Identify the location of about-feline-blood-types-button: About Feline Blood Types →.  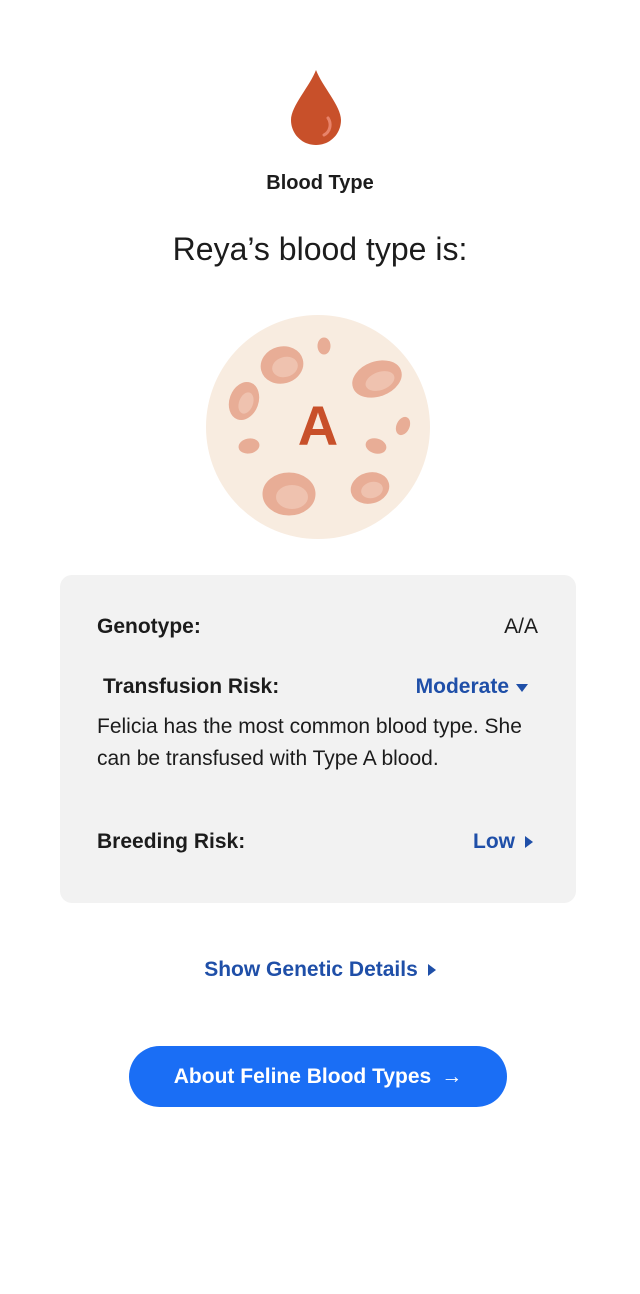
(318, 1076).